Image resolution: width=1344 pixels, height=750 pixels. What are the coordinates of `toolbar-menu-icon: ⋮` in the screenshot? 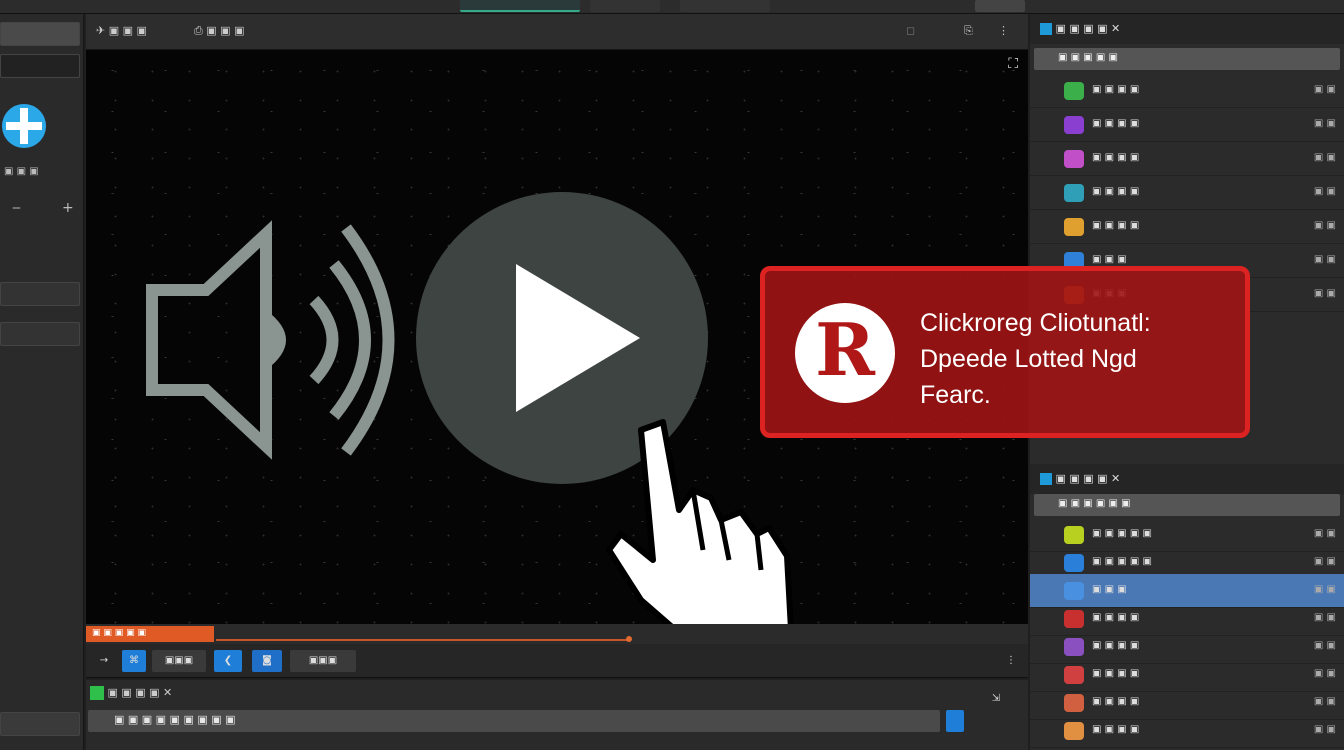 It's located at (1003, 30).